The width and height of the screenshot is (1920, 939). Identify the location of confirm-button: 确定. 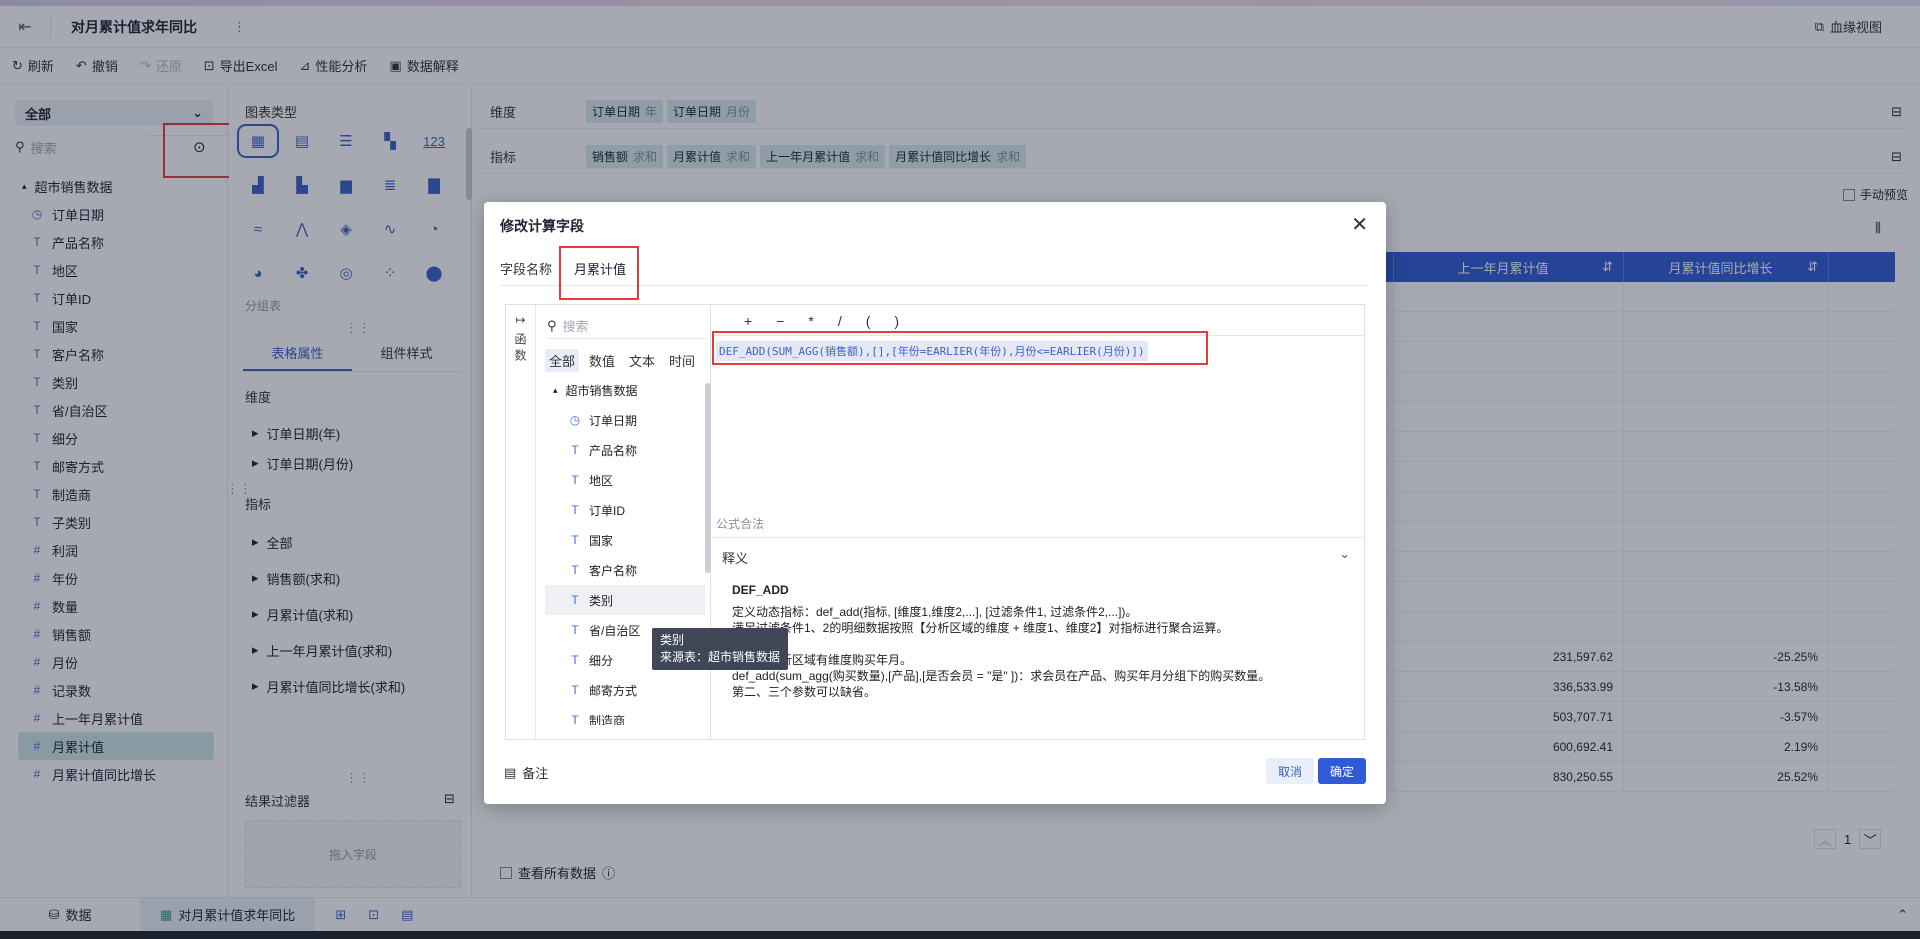
(1342, 771).